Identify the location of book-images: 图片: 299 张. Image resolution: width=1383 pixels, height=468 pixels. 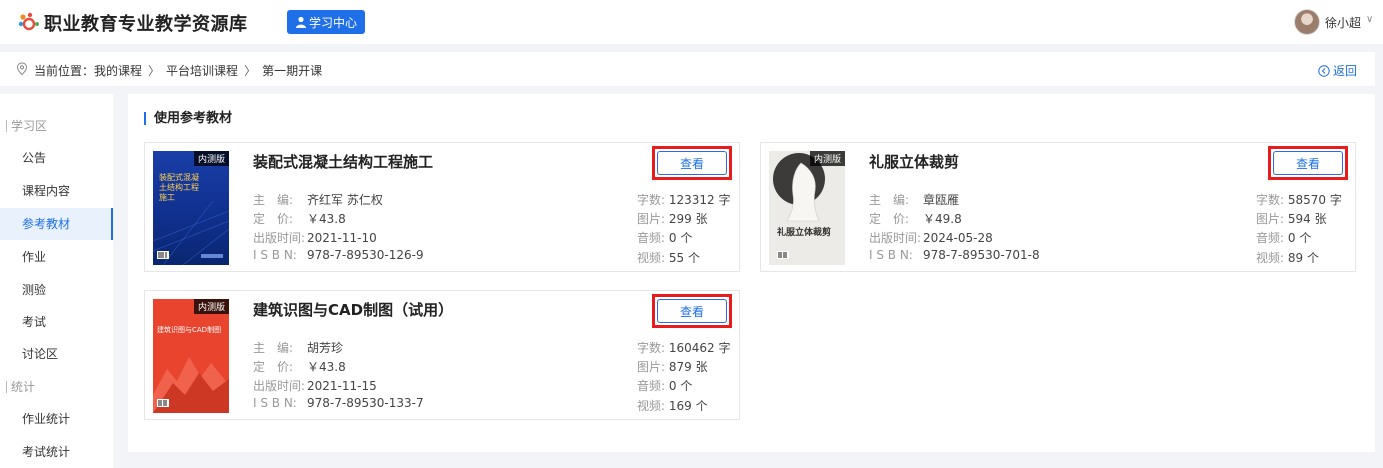
(672, 219).